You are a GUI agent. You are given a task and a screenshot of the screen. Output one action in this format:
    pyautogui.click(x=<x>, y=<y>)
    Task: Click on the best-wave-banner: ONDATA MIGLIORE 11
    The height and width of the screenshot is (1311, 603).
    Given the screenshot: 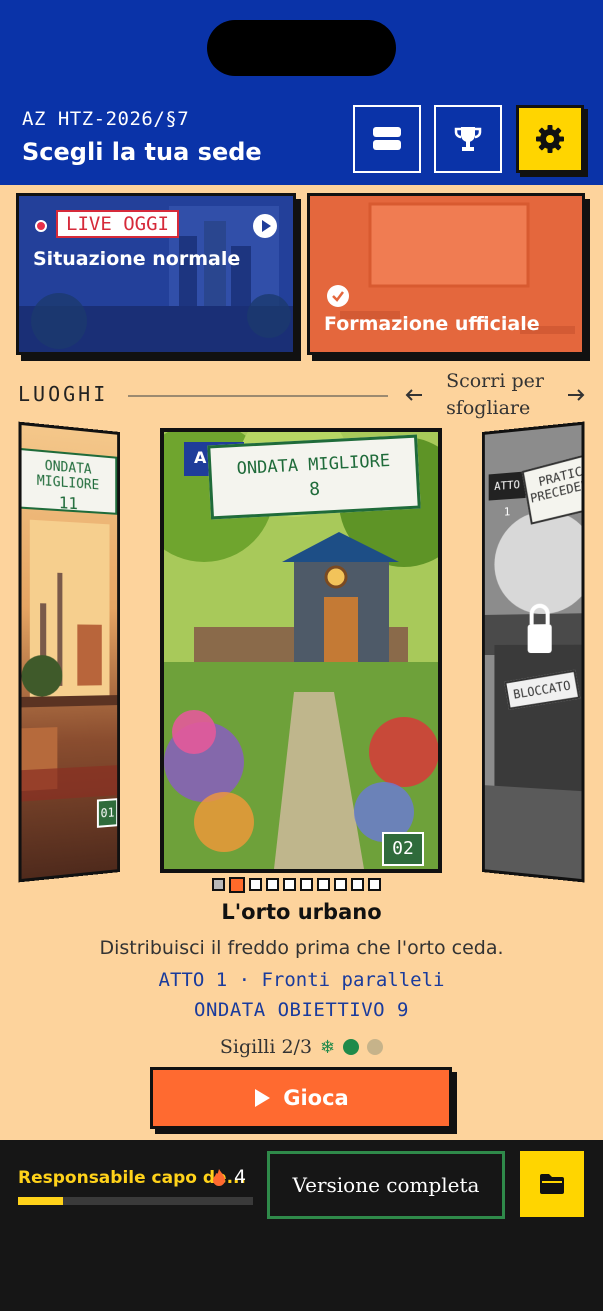 What is the action you would take?
    pyautogui.click(x=68, y=481)
    